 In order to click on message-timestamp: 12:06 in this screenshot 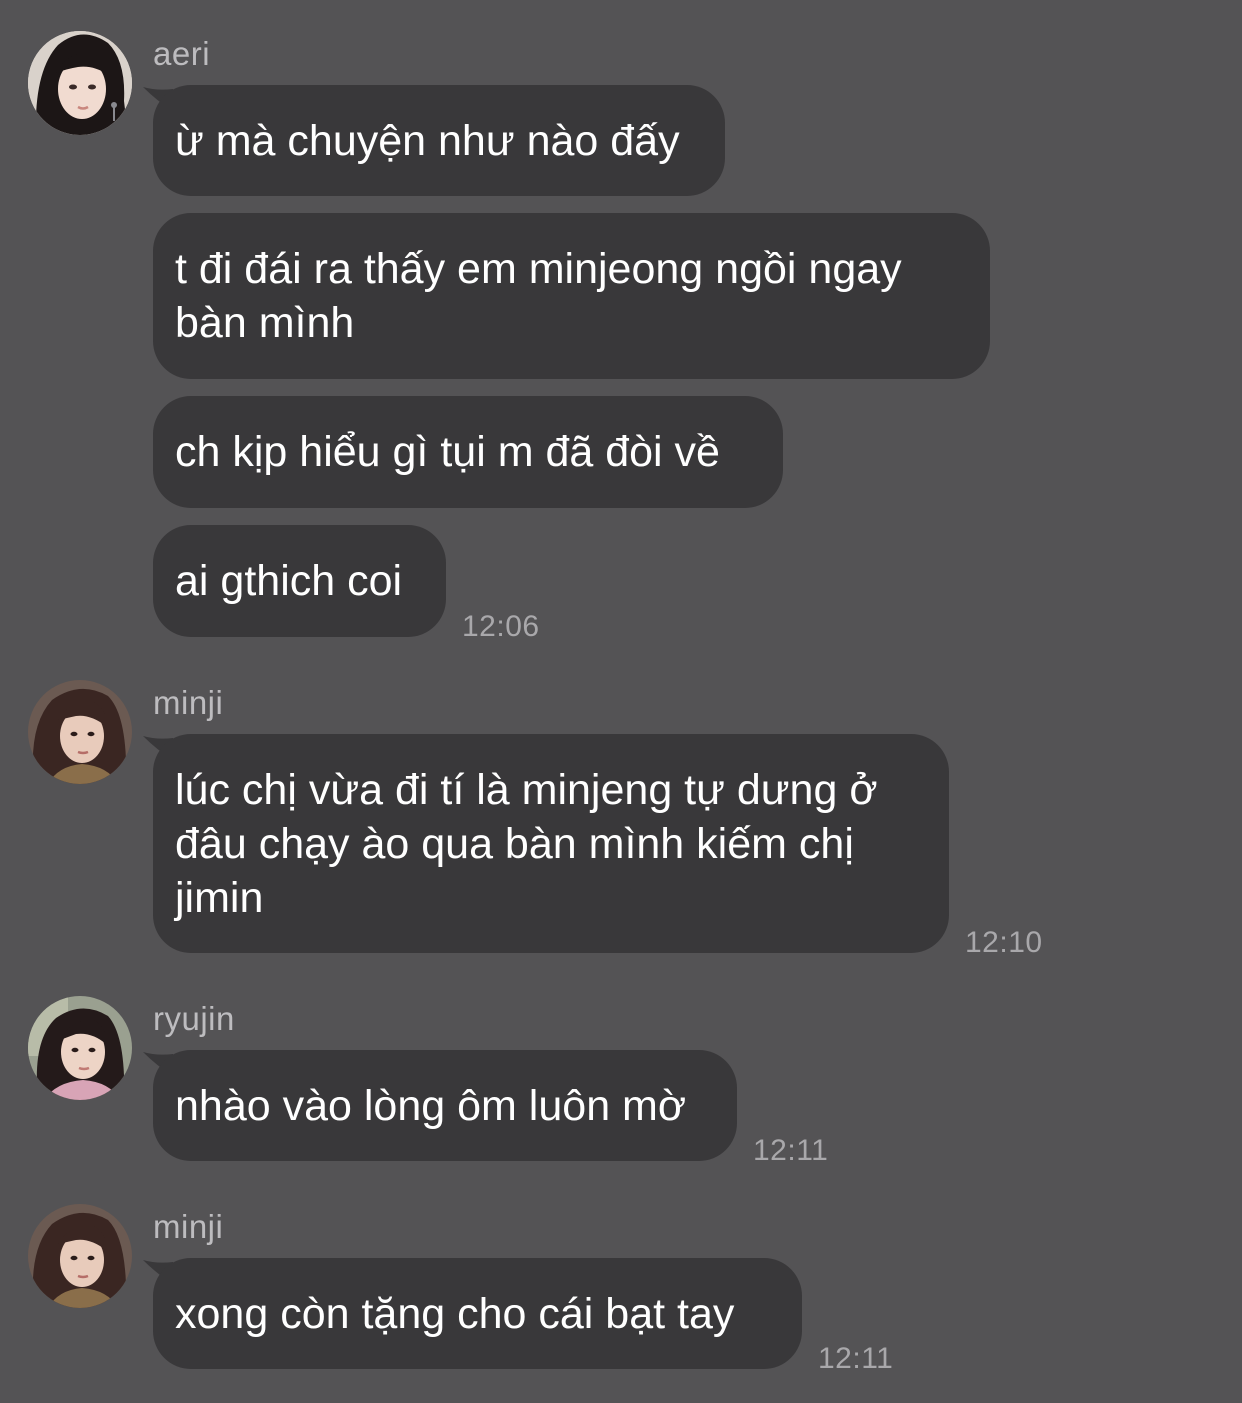, I will do `click(501, 626)`.